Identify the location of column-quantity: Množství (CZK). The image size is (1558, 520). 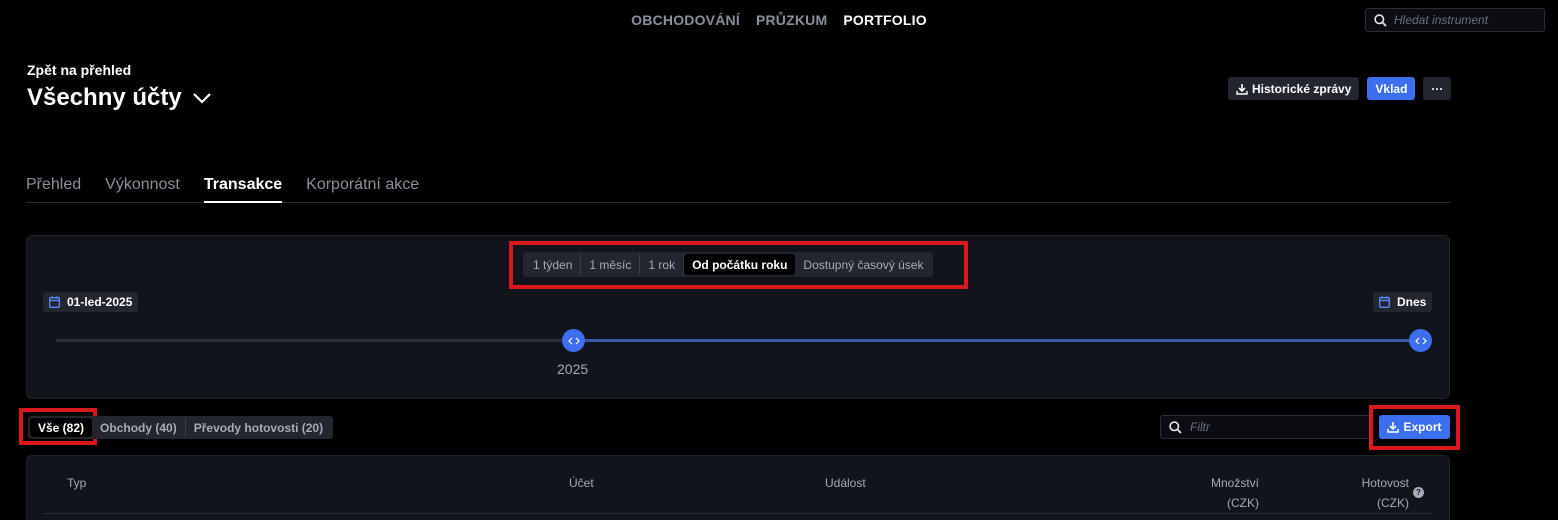
(1219, 493).